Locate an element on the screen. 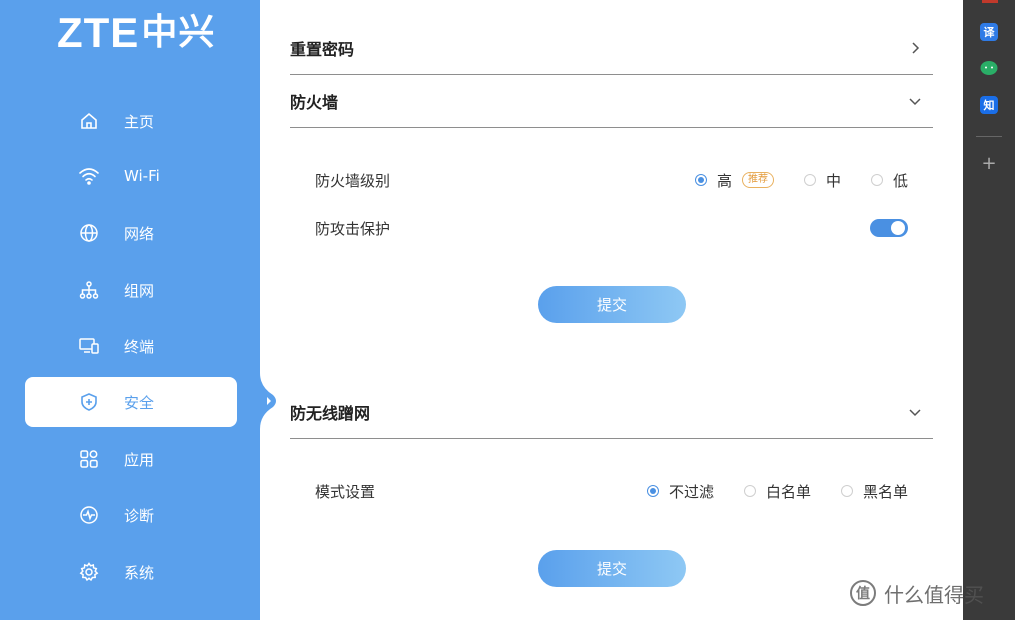 The image size is (1015, 620). section-title: 重置密码 is located at coordinates (322, 49).